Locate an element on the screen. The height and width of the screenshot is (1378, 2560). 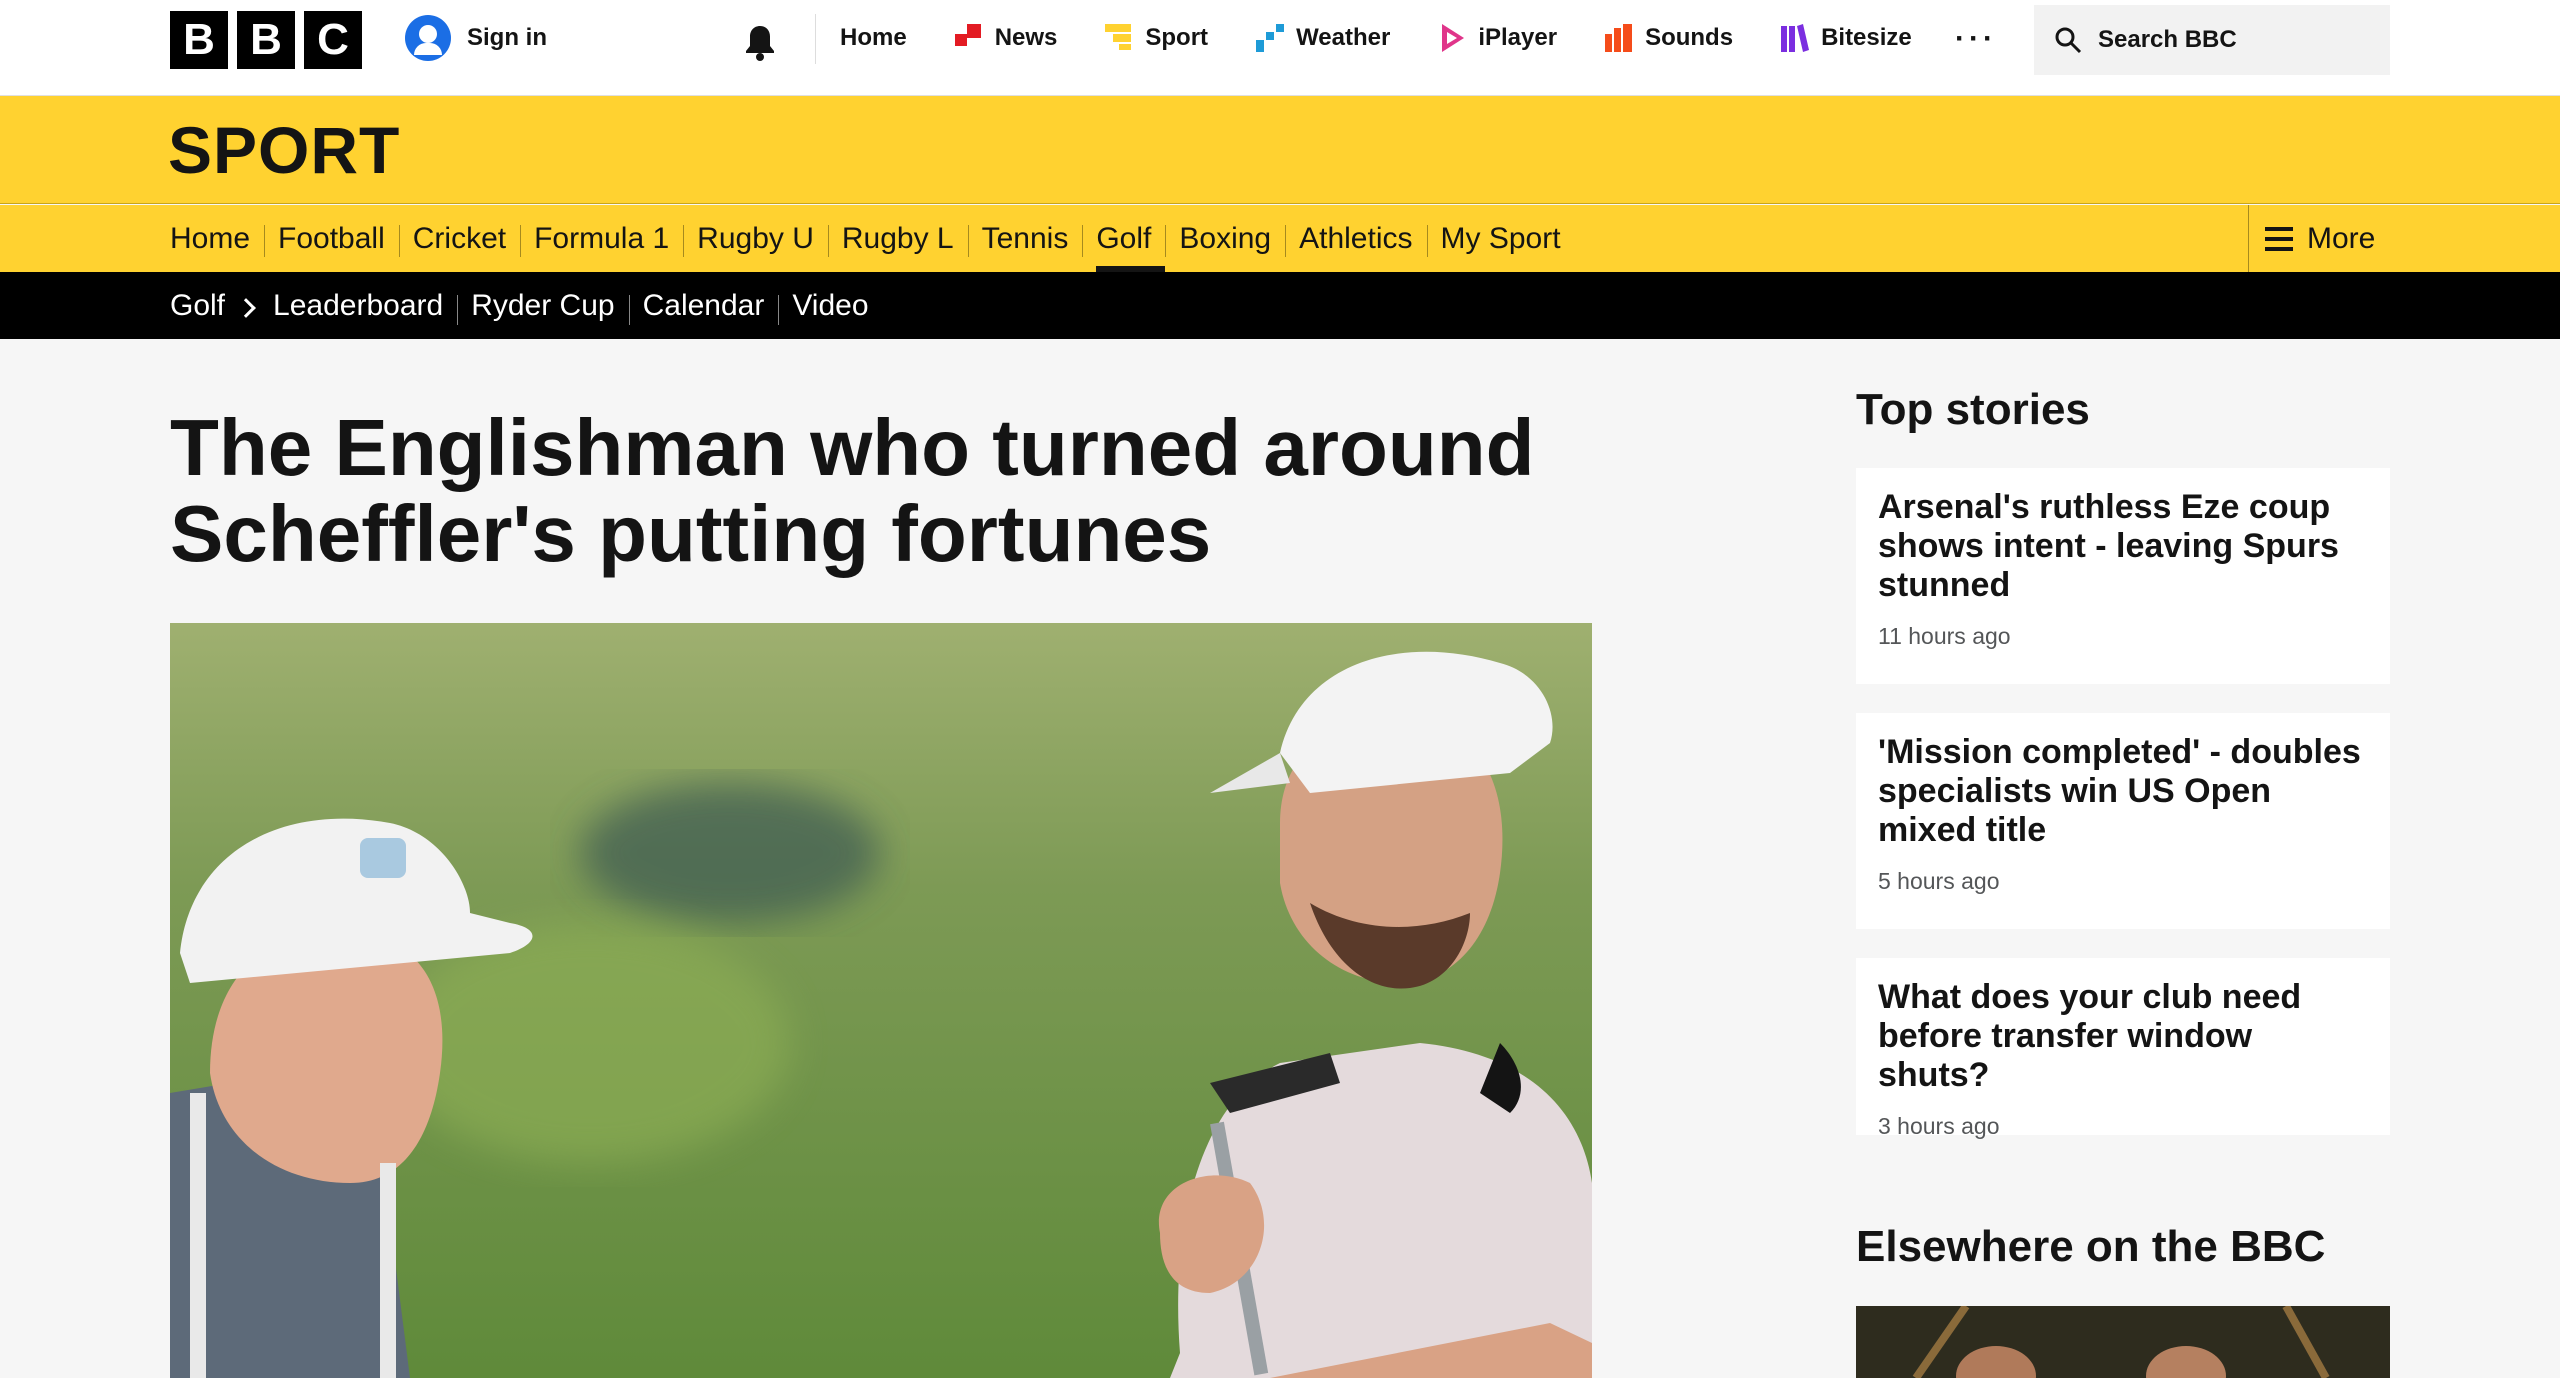
global-nav-sport-label: Sport is located at coordinates (1177, 37).